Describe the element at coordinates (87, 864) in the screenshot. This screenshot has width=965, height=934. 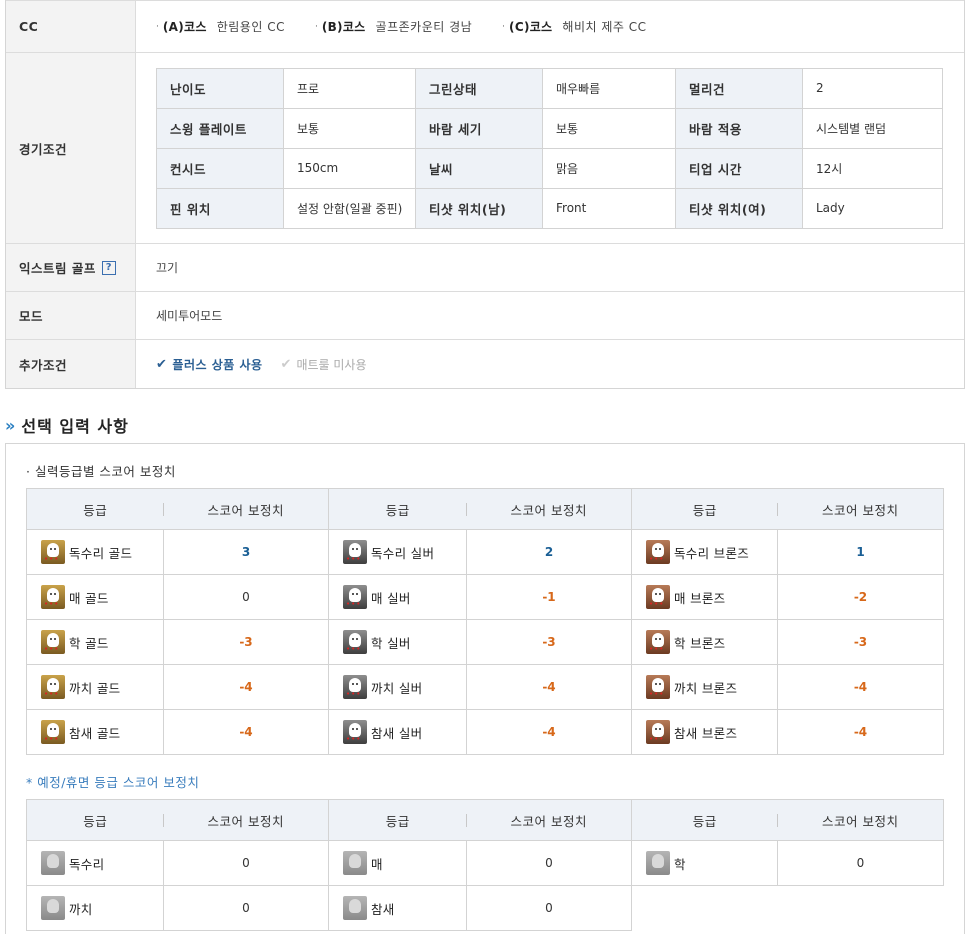
I see `grade-name: 독수리` at that location.